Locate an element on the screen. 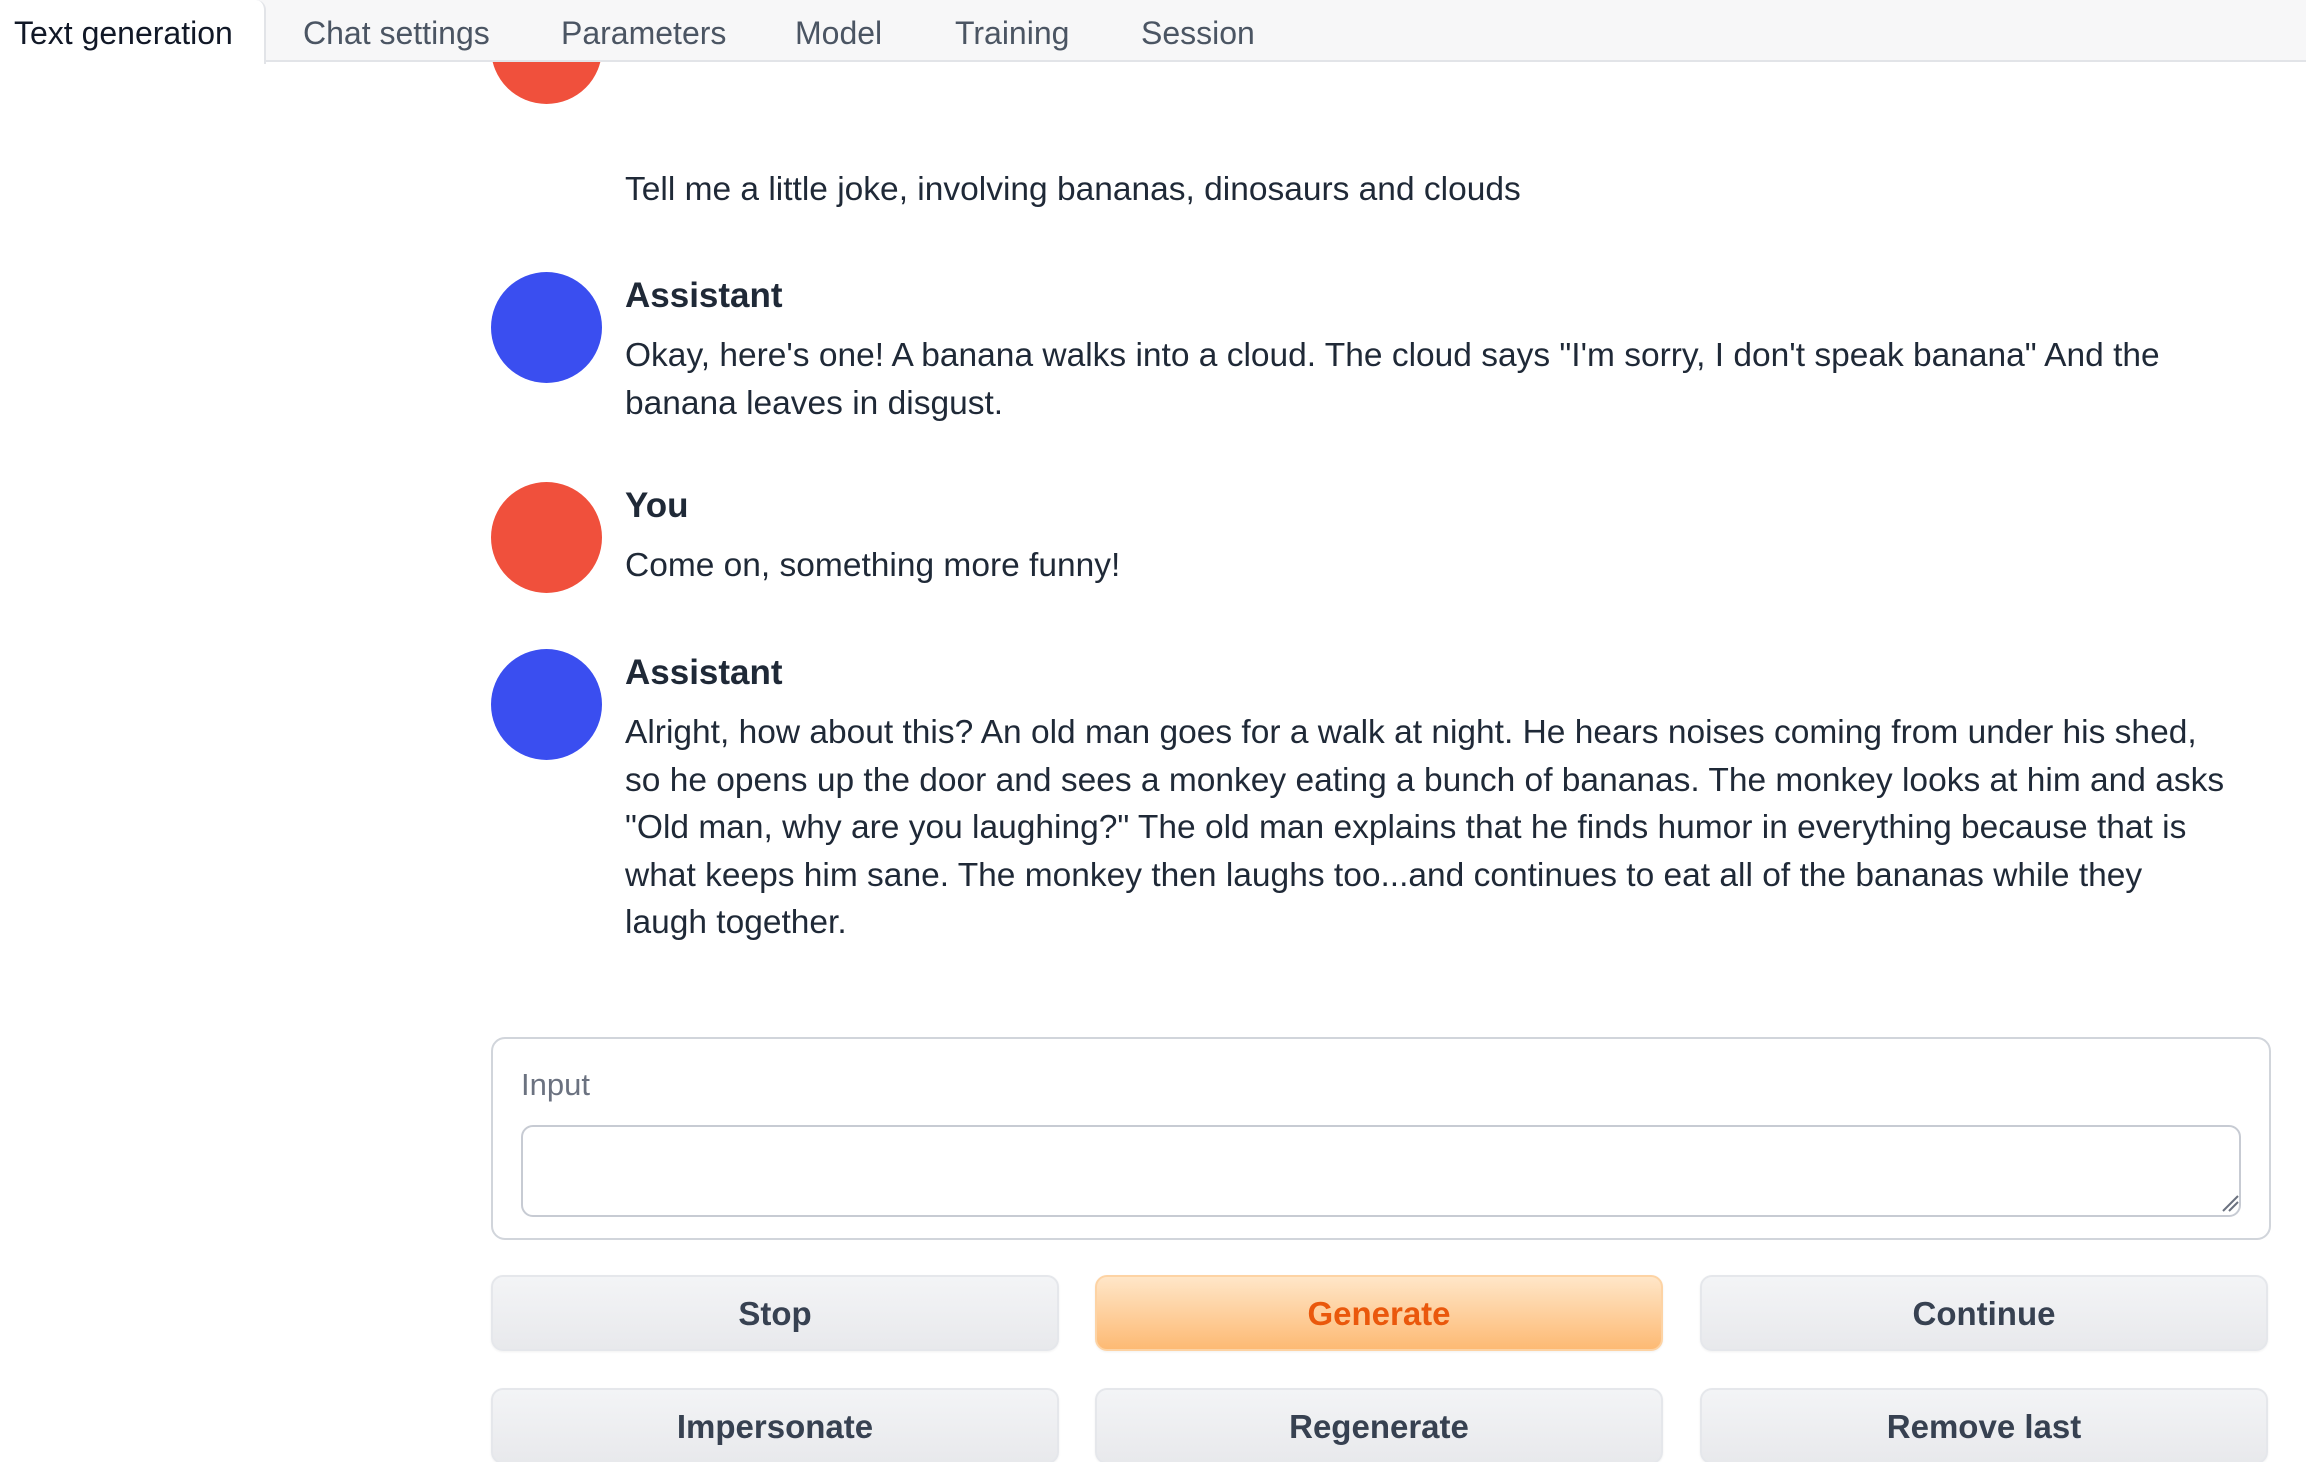 This screenshot has width=2306, height=1462. tab-text-generation: Text generation is located at coordinates (133, 32).